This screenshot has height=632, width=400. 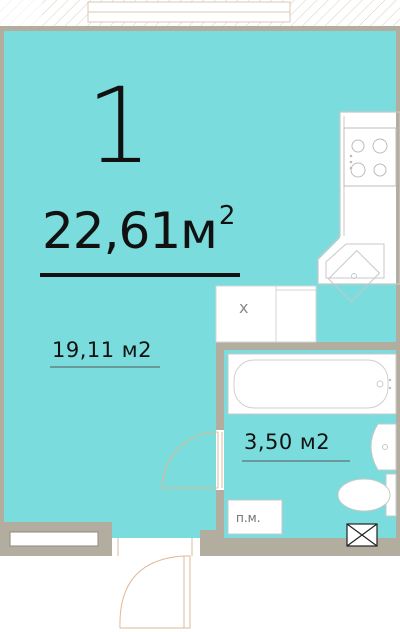 I want to click on rooms-count: 1, so click(x=119, y=126).